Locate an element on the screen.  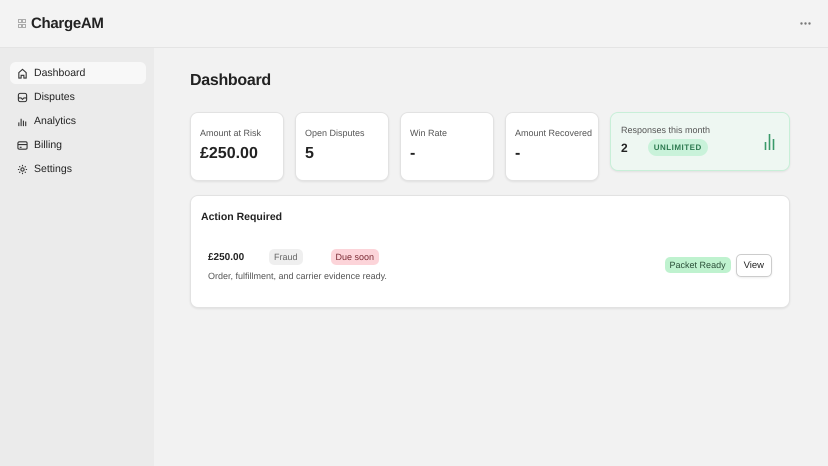
inbox-icon is located at coordinates (22, 97).